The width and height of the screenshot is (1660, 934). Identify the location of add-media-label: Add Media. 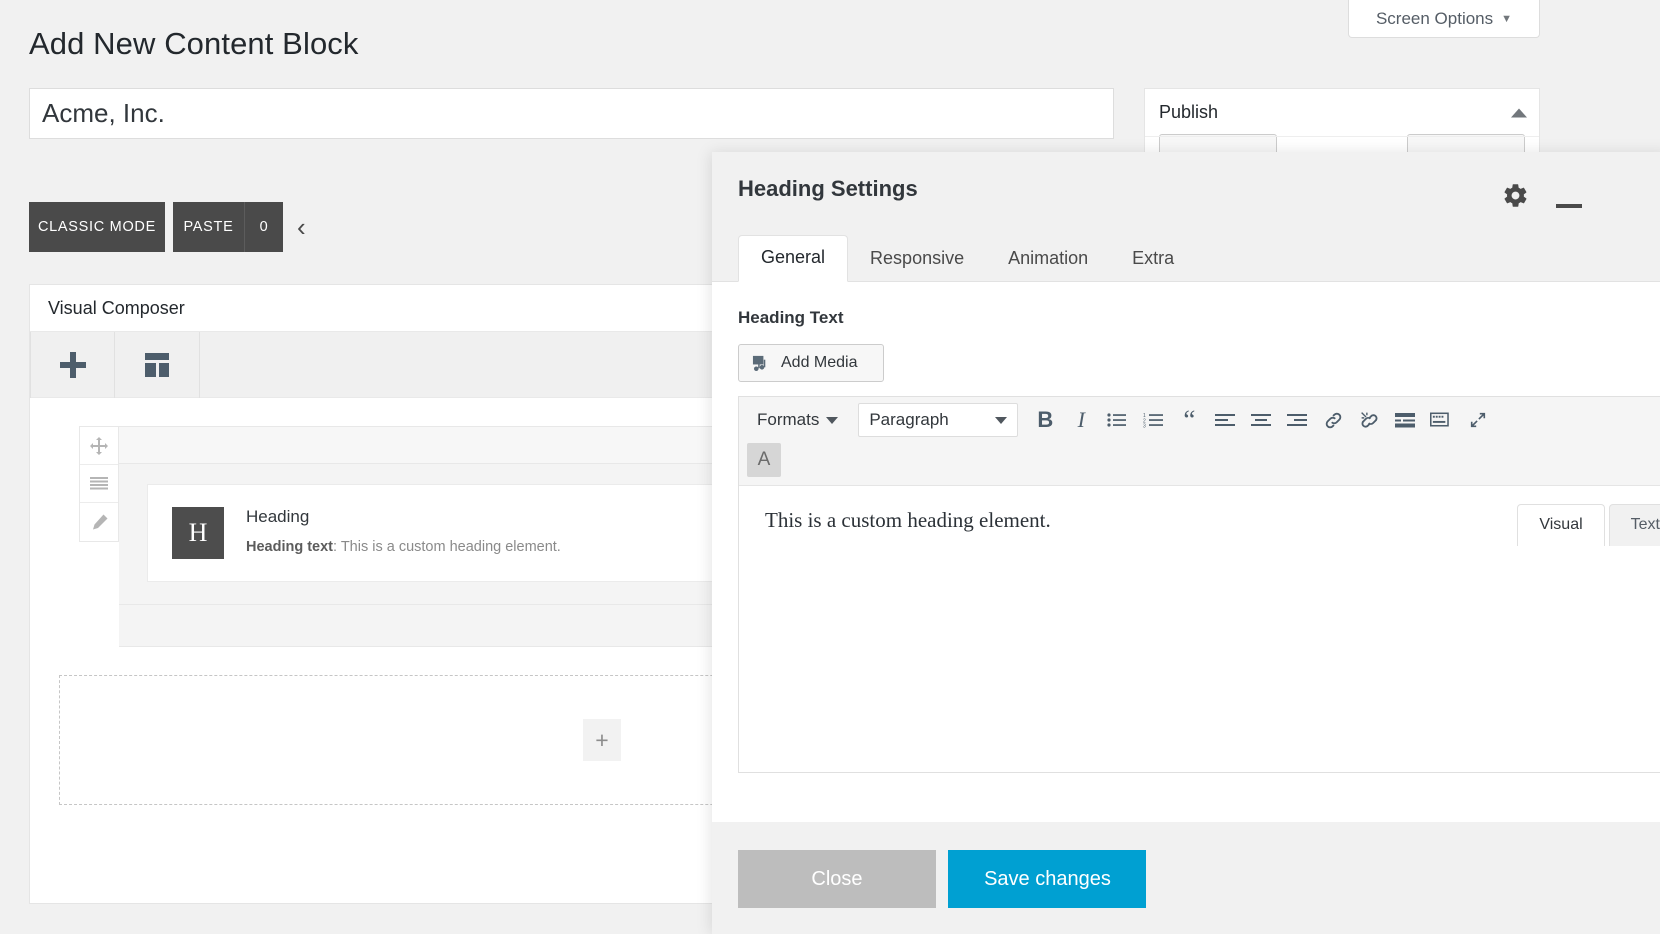
(819, 362).